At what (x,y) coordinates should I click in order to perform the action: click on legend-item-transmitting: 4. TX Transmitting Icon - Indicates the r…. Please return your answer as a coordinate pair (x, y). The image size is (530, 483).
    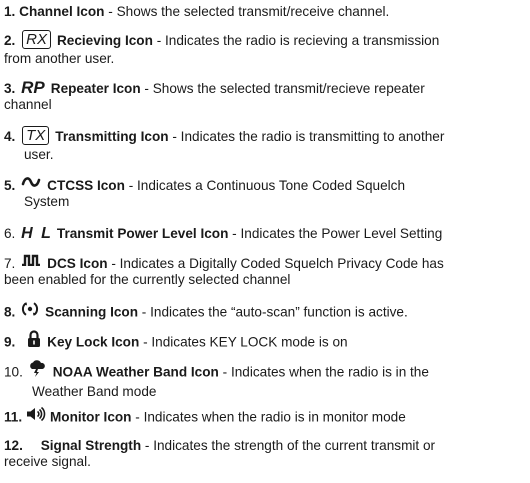
    Looking at the image, I should click on (263, 144).